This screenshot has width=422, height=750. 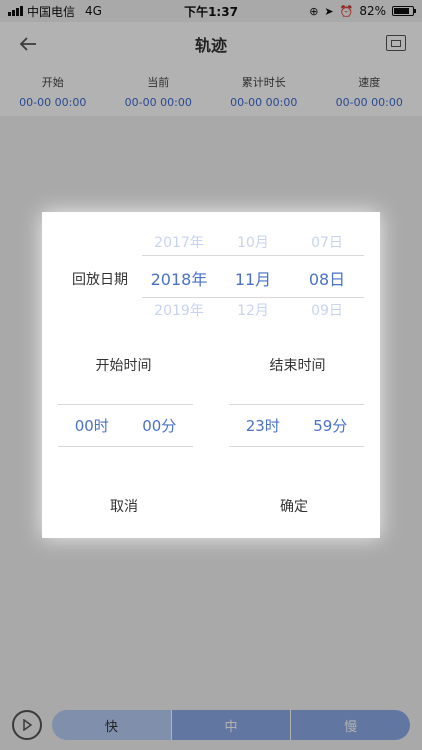 What do you see at coordinates (297, 366) in the screenshot?
I see `end-time-label: 结束时间` at bounding box center [297, 366].